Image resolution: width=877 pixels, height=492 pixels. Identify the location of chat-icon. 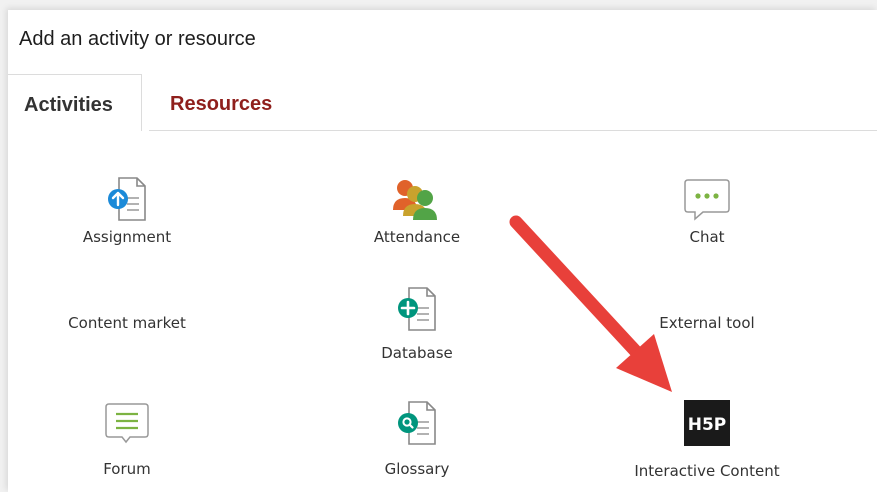
(707, 200).